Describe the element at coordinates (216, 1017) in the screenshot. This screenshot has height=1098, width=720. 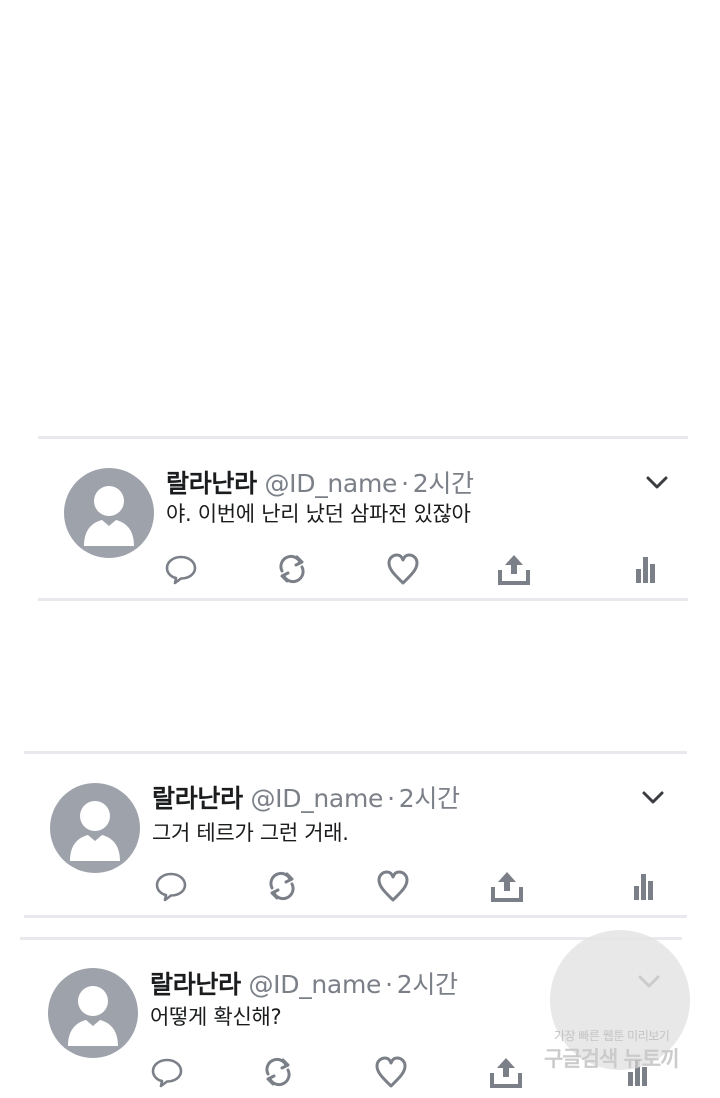
I see `tweet-text: 어떻게 확신해?` at that location.